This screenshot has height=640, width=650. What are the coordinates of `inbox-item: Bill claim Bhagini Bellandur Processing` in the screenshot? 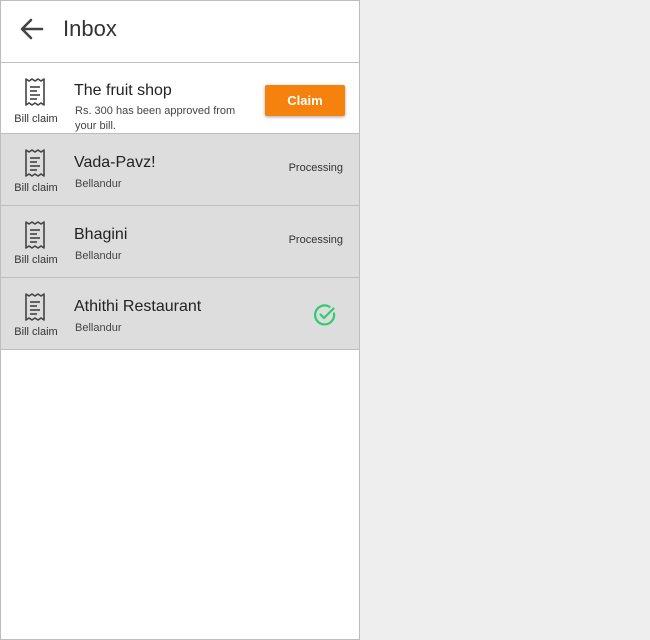 It's located at (180, 242).